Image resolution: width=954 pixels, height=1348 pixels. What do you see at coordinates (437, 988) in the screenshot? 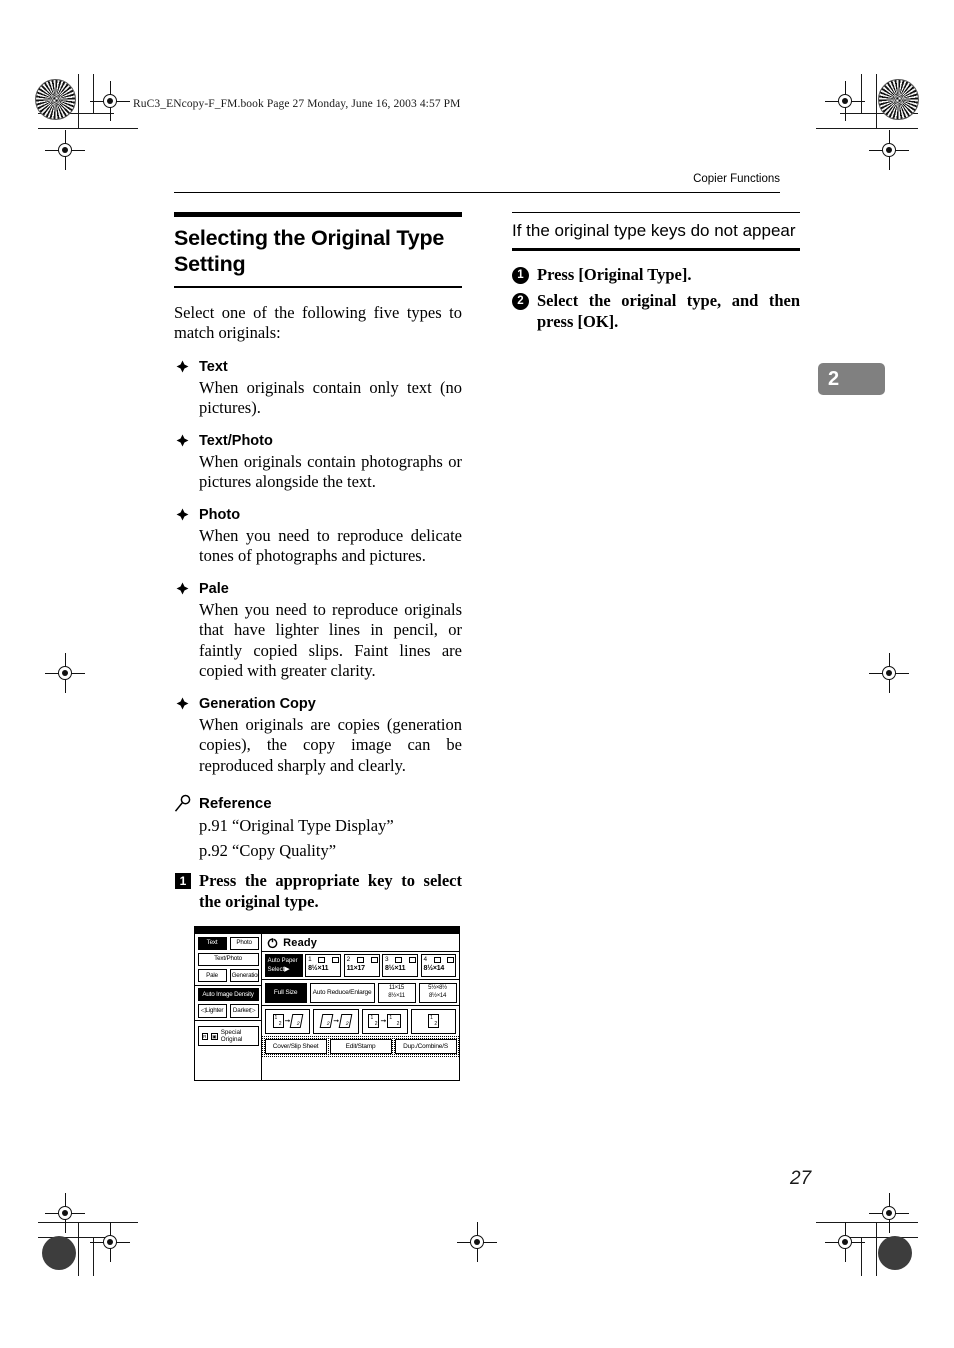
I see `ratio-2-top: 5½×8½` at bounding box center [437, 988].